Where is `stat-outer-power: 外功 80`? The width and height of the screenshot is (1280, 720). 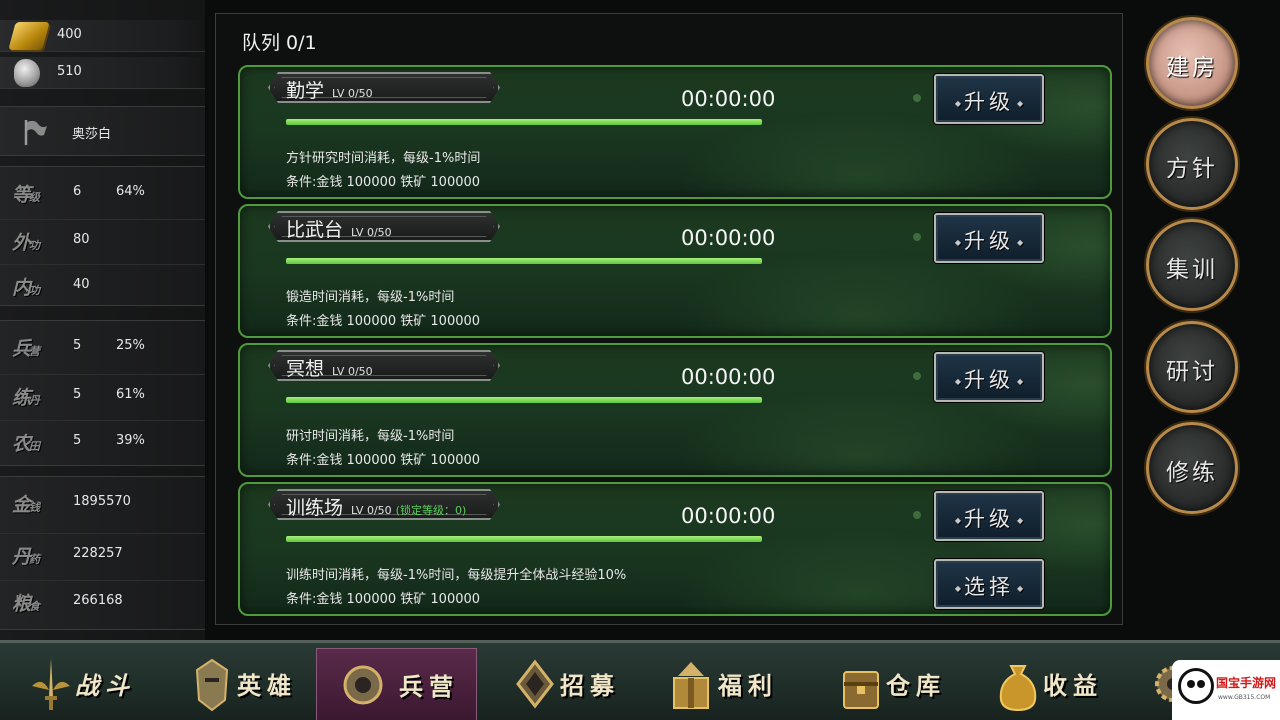 stat-outer-power: 外功 80 is located at coordinates (102, 239).